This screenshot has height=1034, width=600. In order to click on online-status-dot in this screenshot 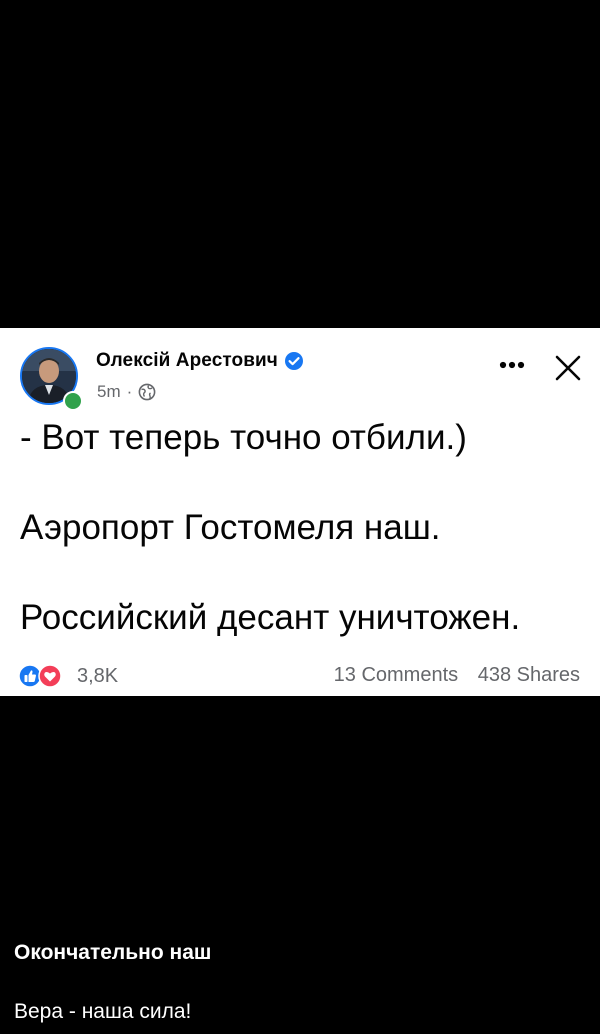, I will do `click(73, 401)`.